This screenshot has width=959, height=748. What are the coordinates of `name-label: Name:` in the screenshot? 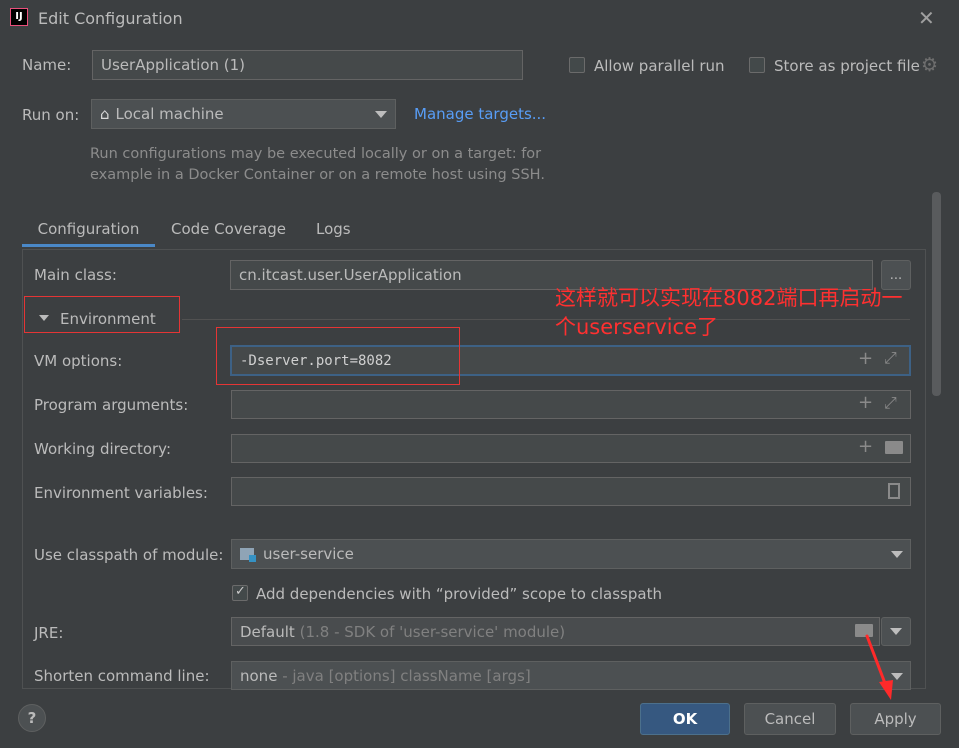 It's located at (47, 65).